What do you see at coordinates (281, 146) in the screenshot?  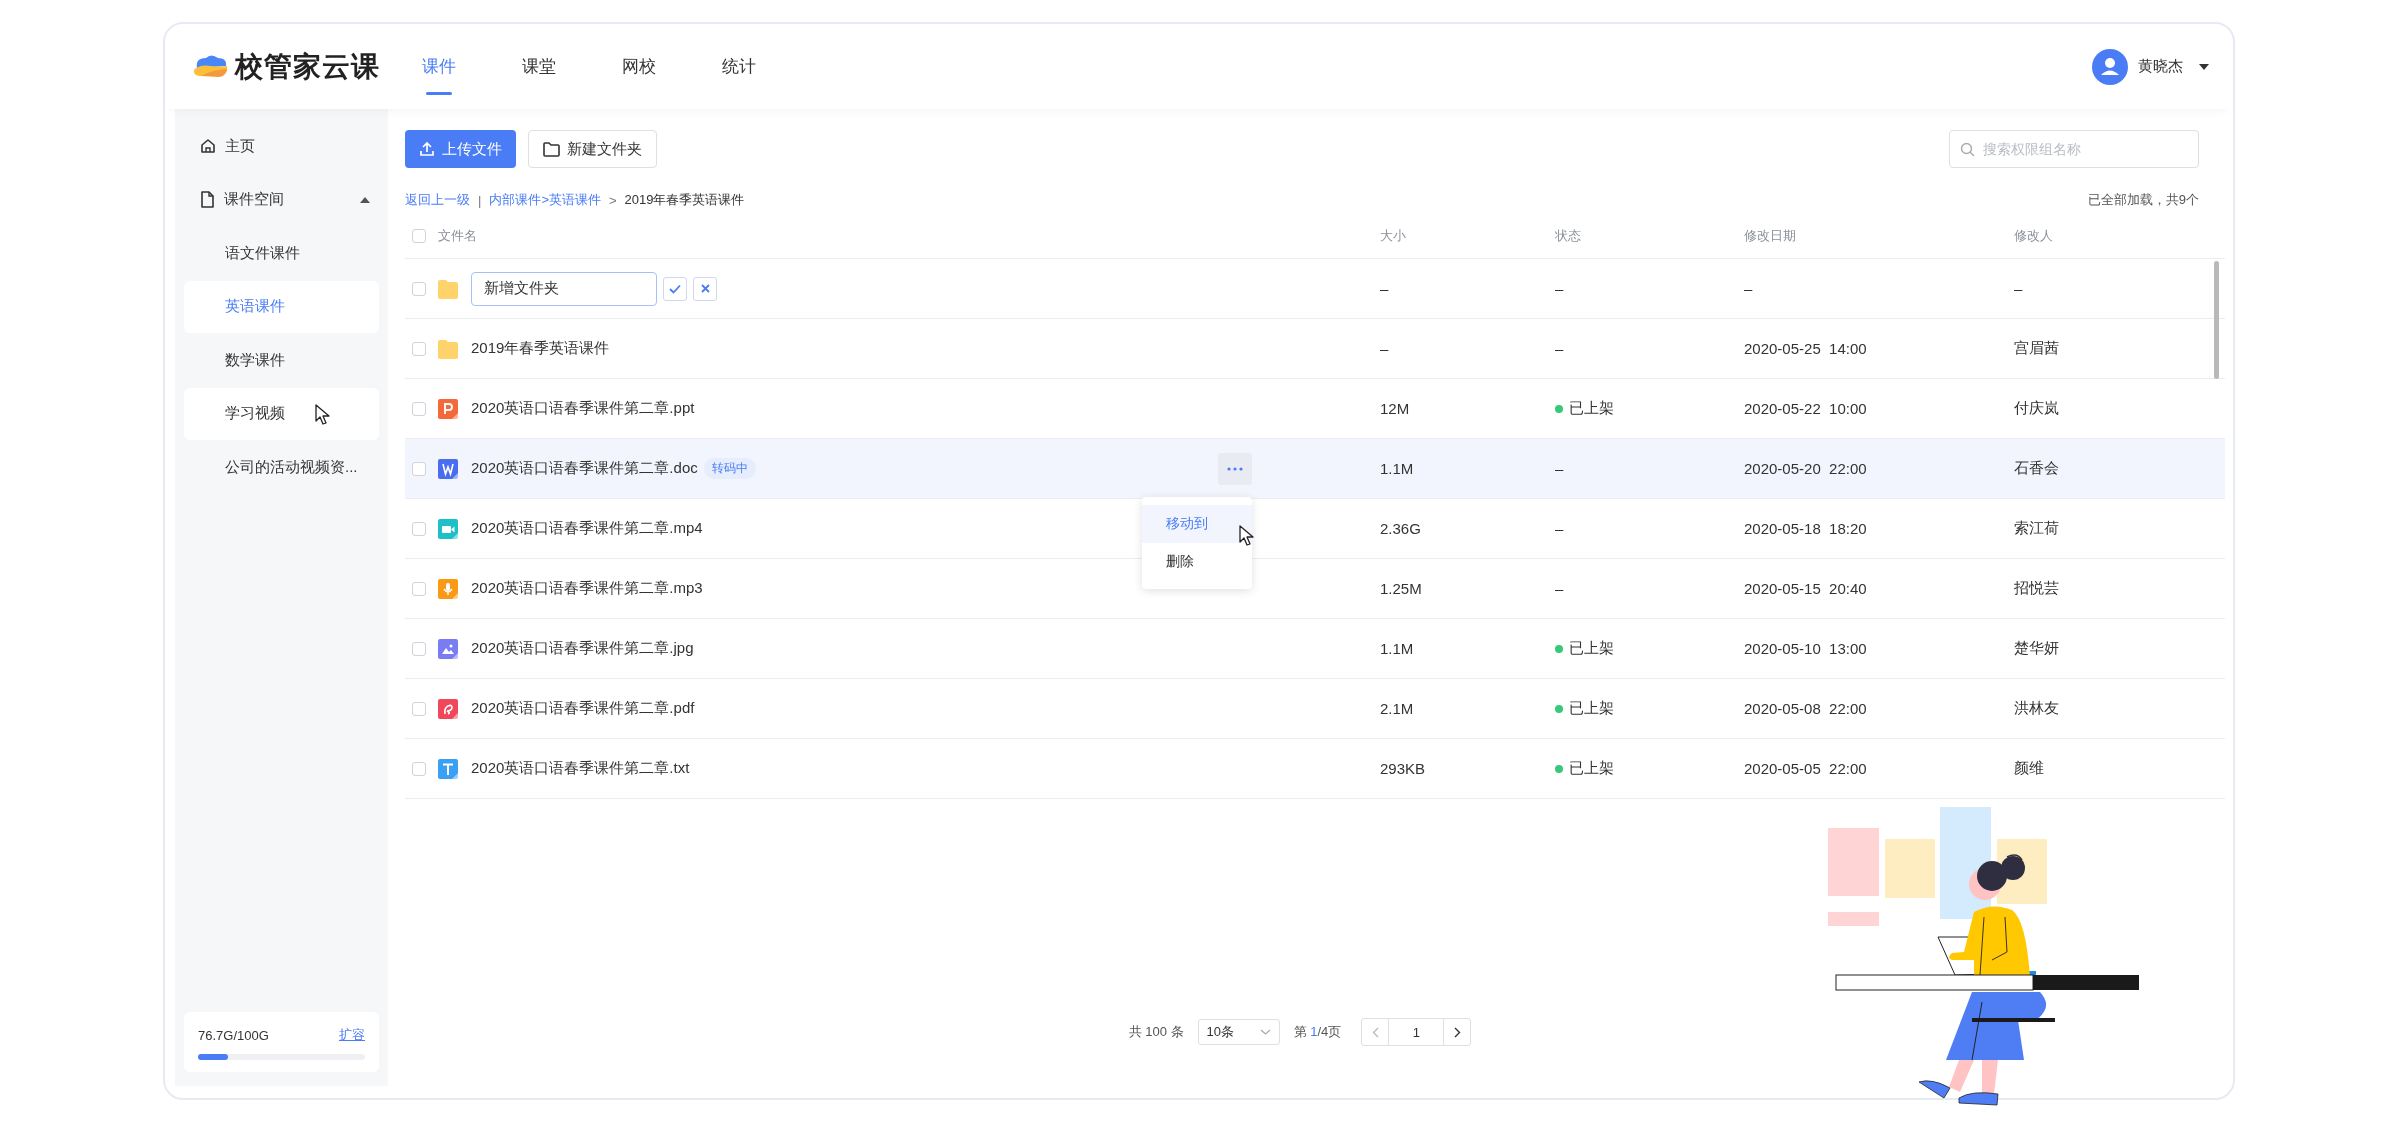 I see `sidebar-item: 主页` at bounding box center [281, 146].